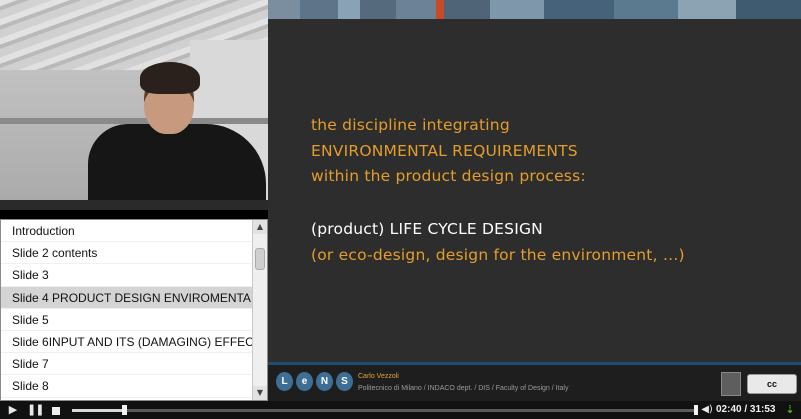 Image resolution: width=801 pixels, height=419 pixels. I want to click on scrollbar-thumb, so click(260, 259).